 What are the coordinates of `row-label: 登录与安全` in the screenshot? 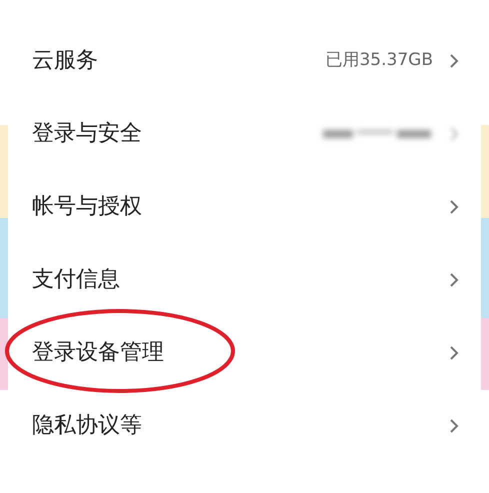 It's located at (87, 133).